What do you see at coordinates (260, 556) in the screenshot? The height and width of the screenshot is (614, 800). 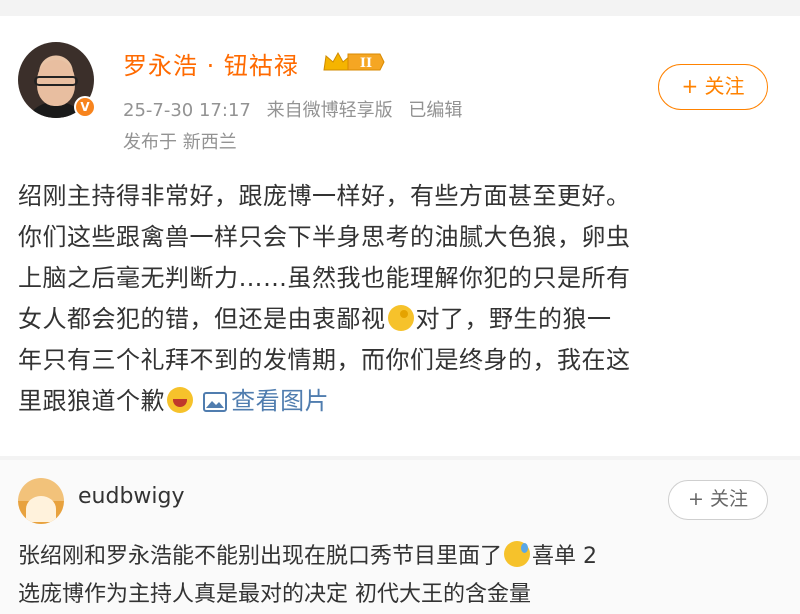 I see `comment-text-segment: 张绍刚和罗永浩能不能别出现在脱口秀节目里面了` at bounding box center [260, 556].